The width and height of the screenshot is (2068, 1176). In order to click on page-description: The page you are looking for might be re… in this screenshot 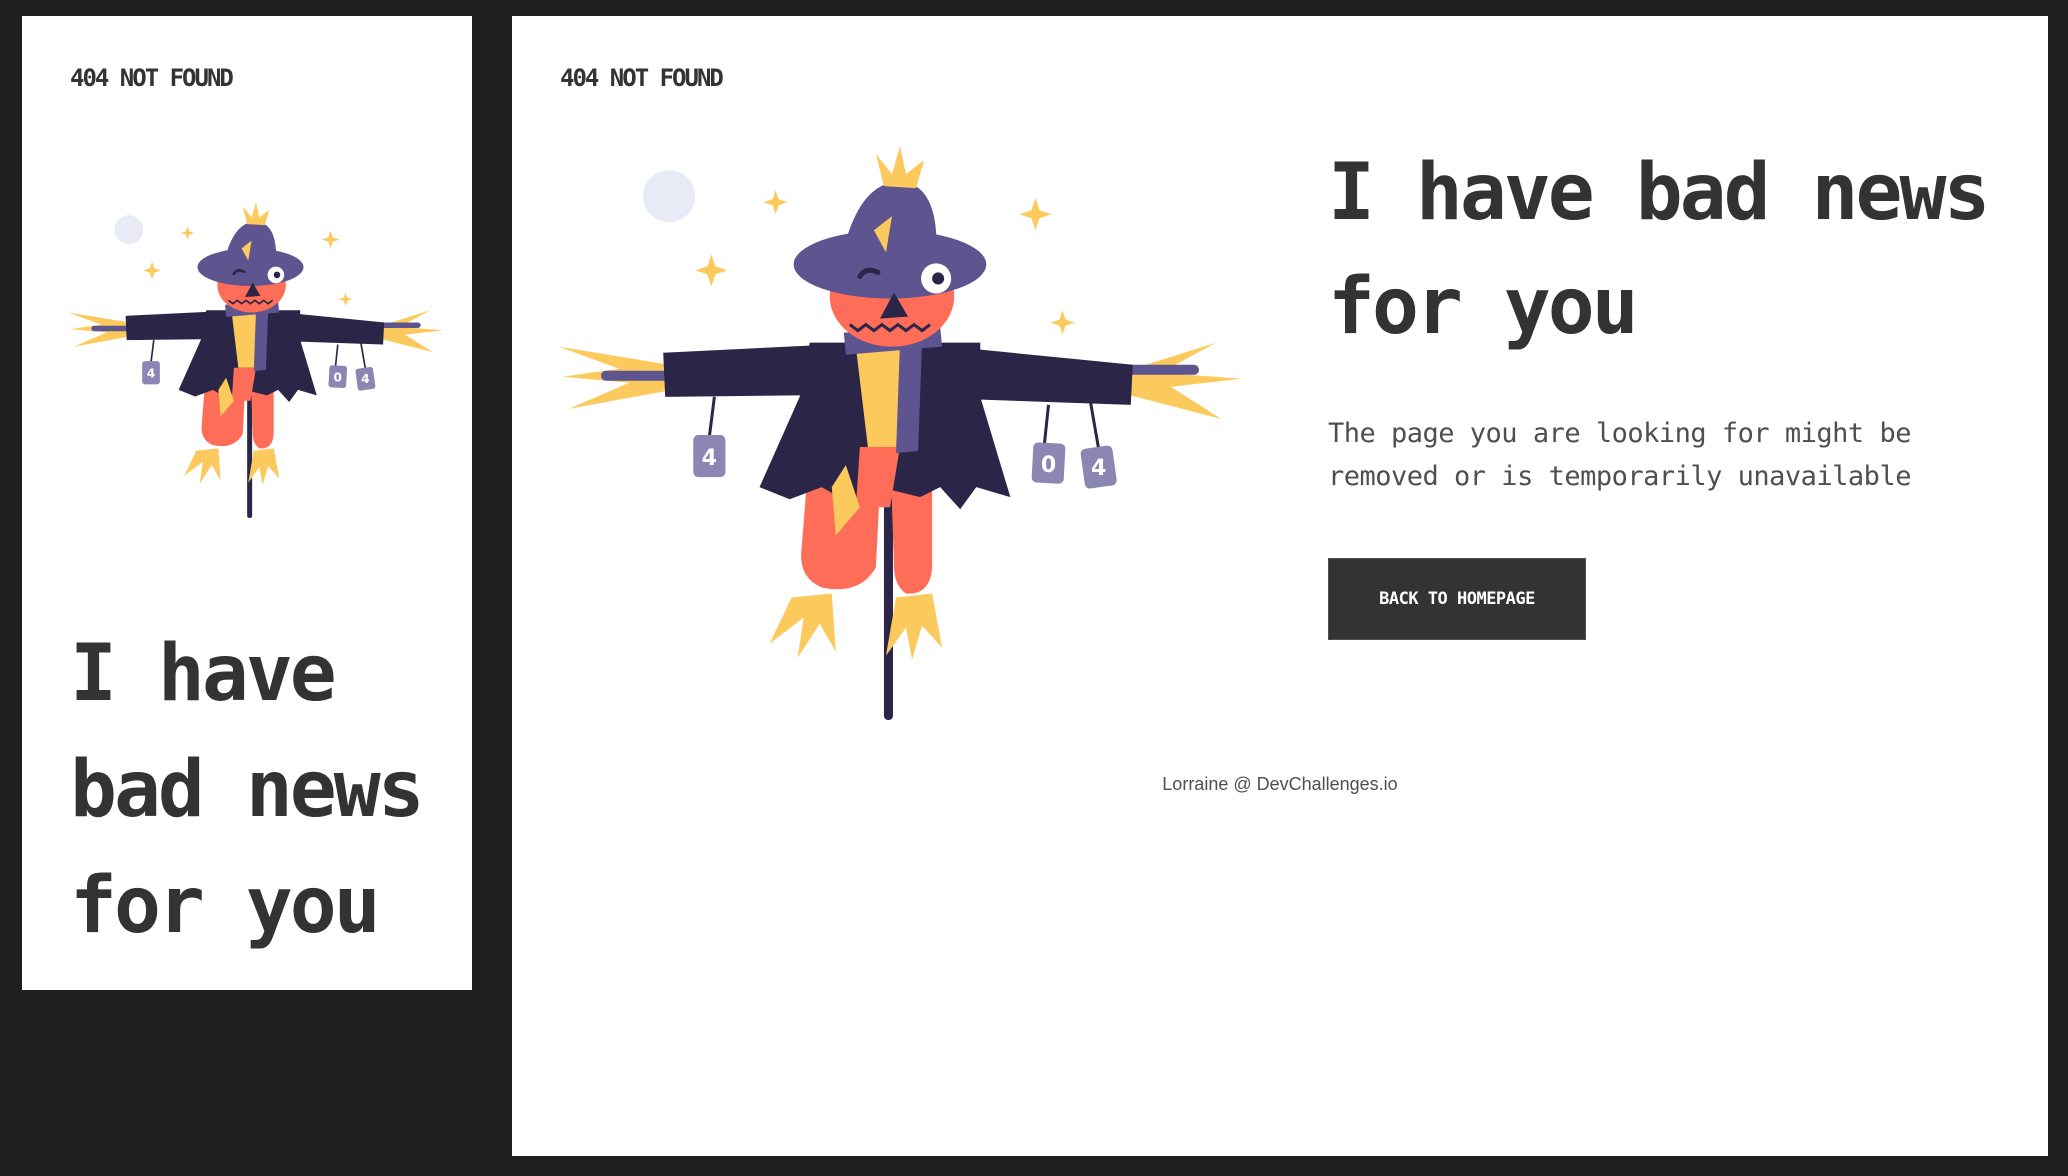, I will do `click(1619, 455)`.